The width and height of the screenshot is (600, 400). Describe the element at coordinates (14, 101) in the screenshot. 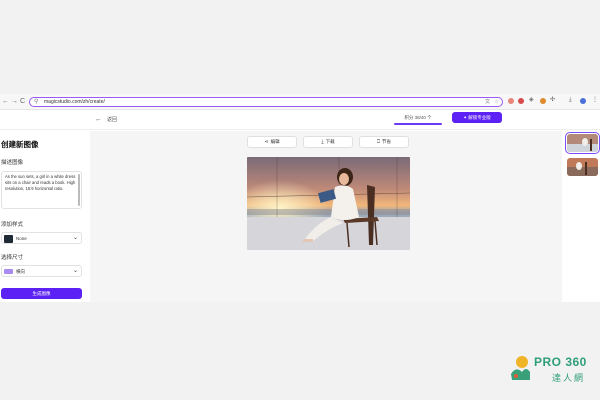

I see `forward-arrow-icon: →` at that location.